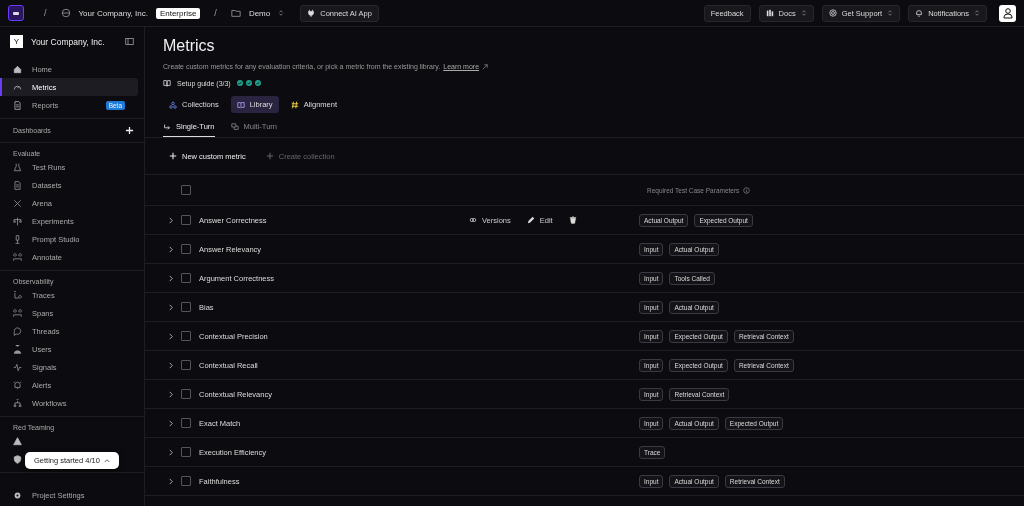  What do you see at coordinates (294, 104) in the screenshot?
I see `hash-icon` at bounding box center [294, 104].